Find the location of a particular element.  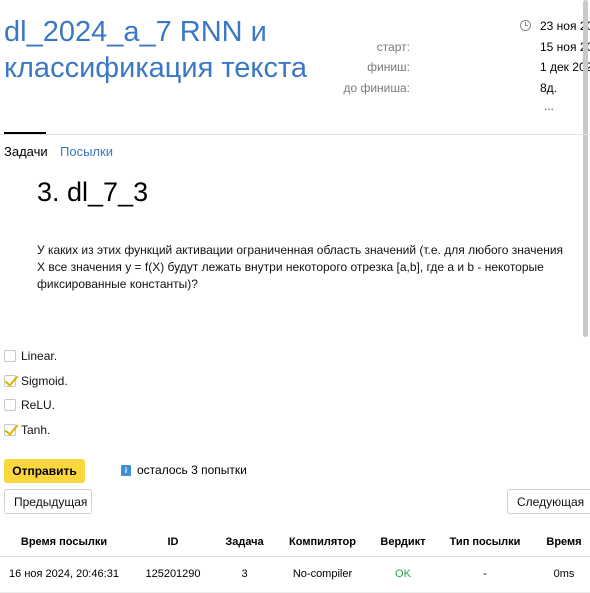

cell-id: 125201290 is located at coordinates (173, 574).